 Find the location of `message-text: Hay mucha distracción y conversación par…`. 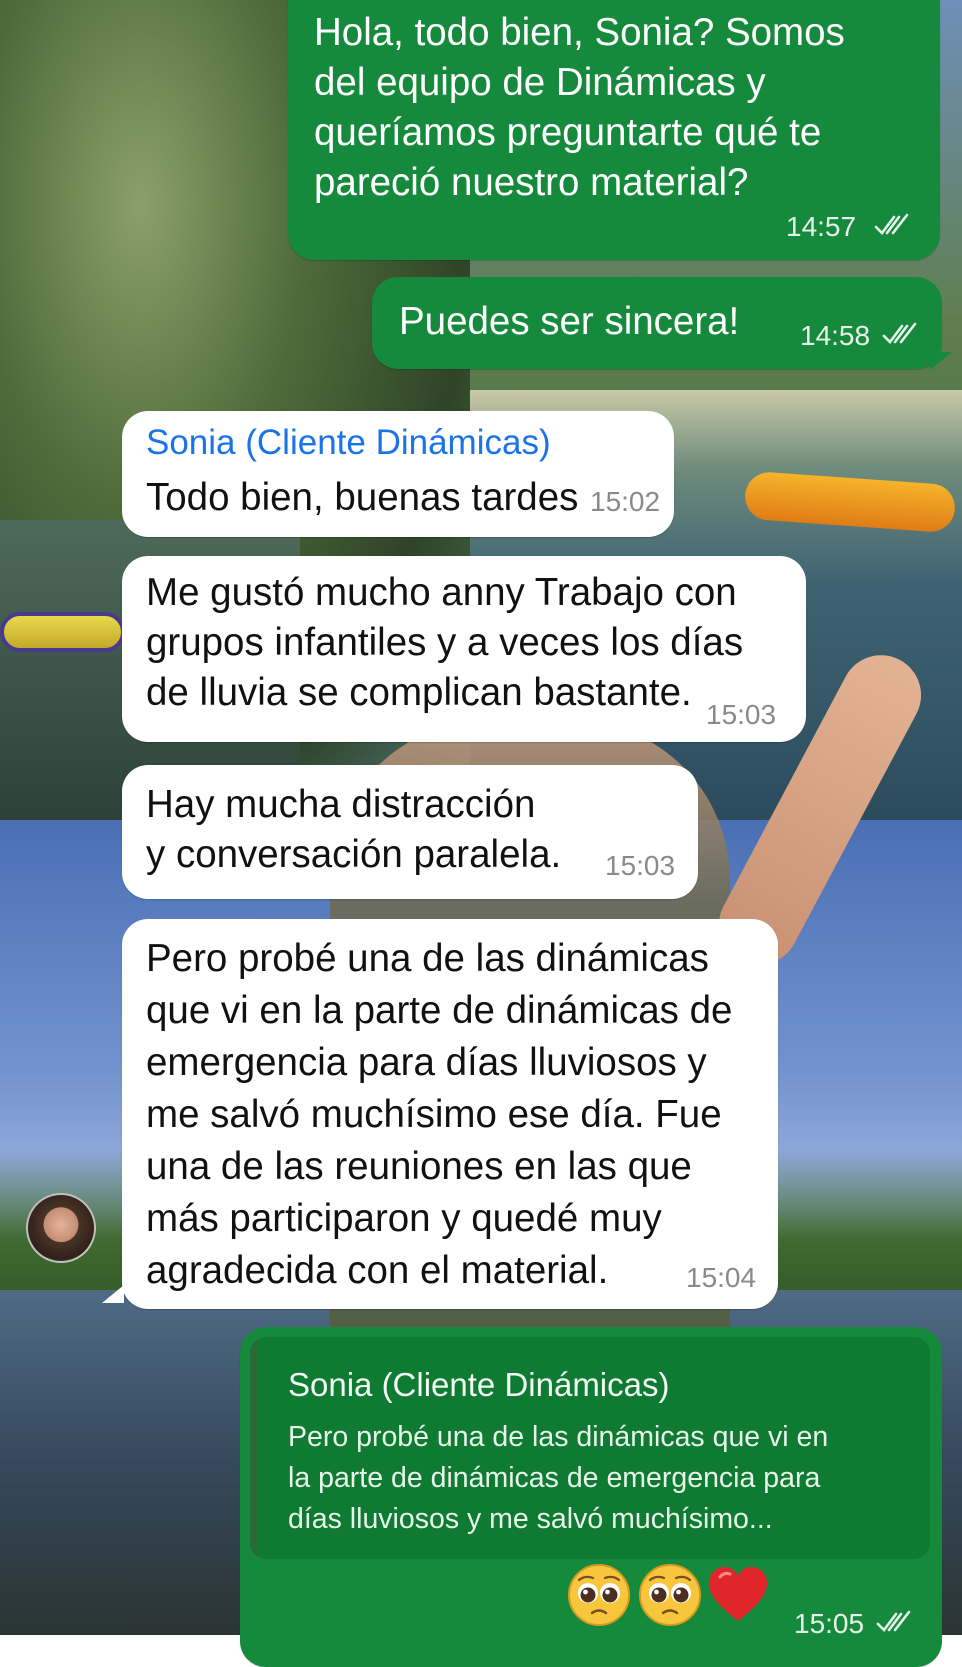

message-text: Hay mucha distracción y conversación par… is located at coordinates (354, 829).